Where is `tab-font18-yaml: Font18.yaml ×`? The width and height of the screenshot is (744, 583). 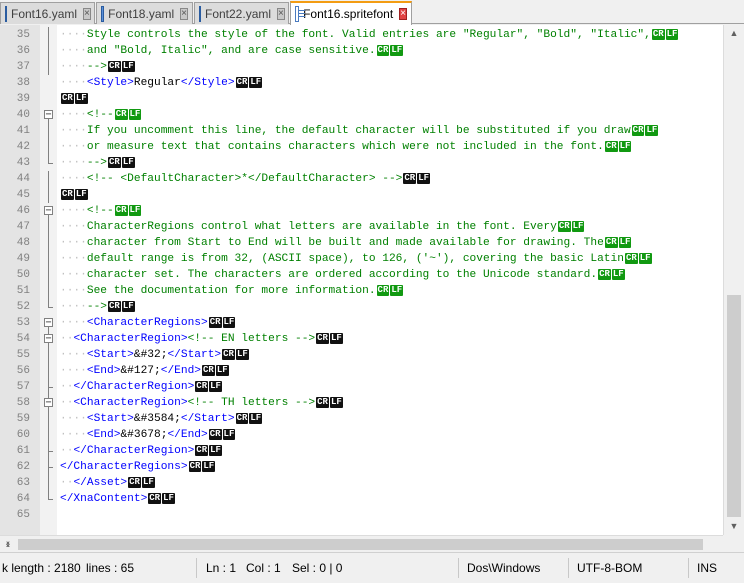 tab-font18-yaml: Font18.yaml × is located at coordinates (144, 13).